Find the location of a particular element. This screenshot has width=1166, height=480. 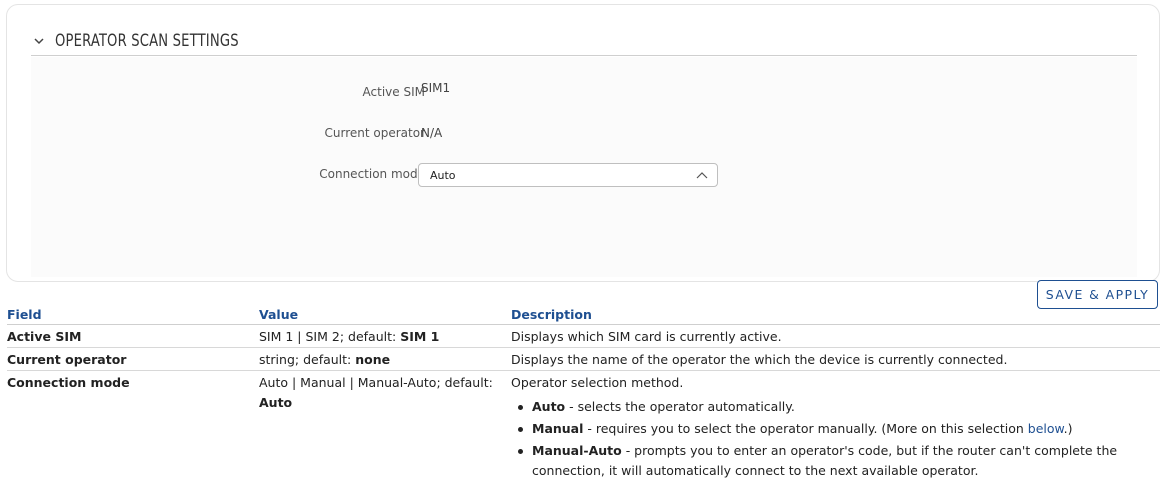

current-operator-value: N/A is located at coordinates (432, 133).